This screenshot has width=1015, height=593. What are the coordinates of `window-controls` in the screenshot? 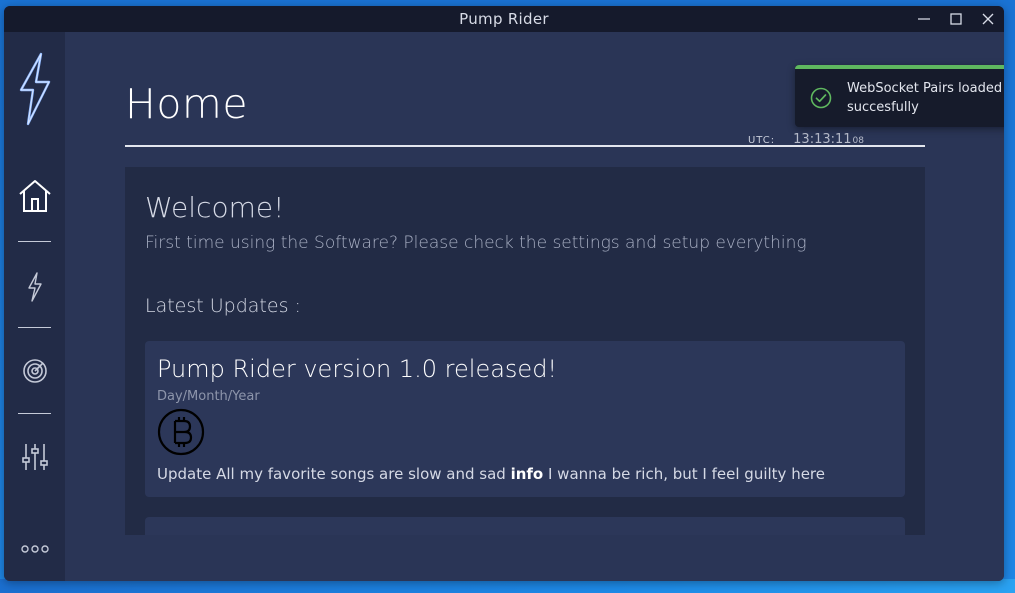 It's located at (956, 19).